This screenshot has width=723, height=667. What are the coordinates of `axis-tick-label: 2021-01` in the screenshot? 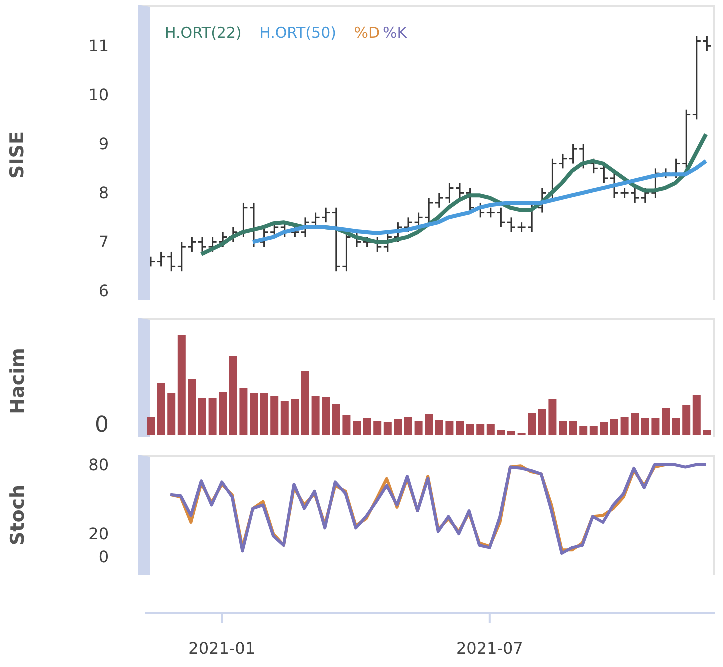 It's located at (222, 648).